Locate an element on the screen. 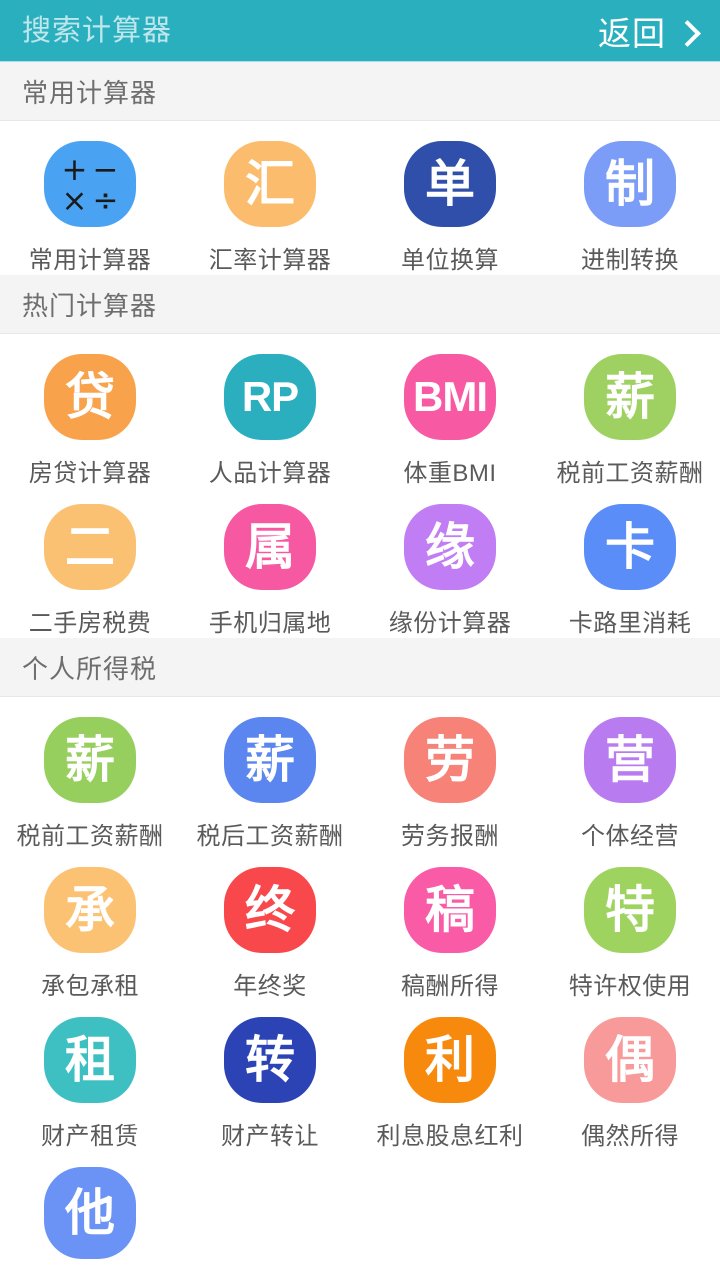  calculator-tile: + − × ÷ 常用计算器 is located at coordinates (90, 200).